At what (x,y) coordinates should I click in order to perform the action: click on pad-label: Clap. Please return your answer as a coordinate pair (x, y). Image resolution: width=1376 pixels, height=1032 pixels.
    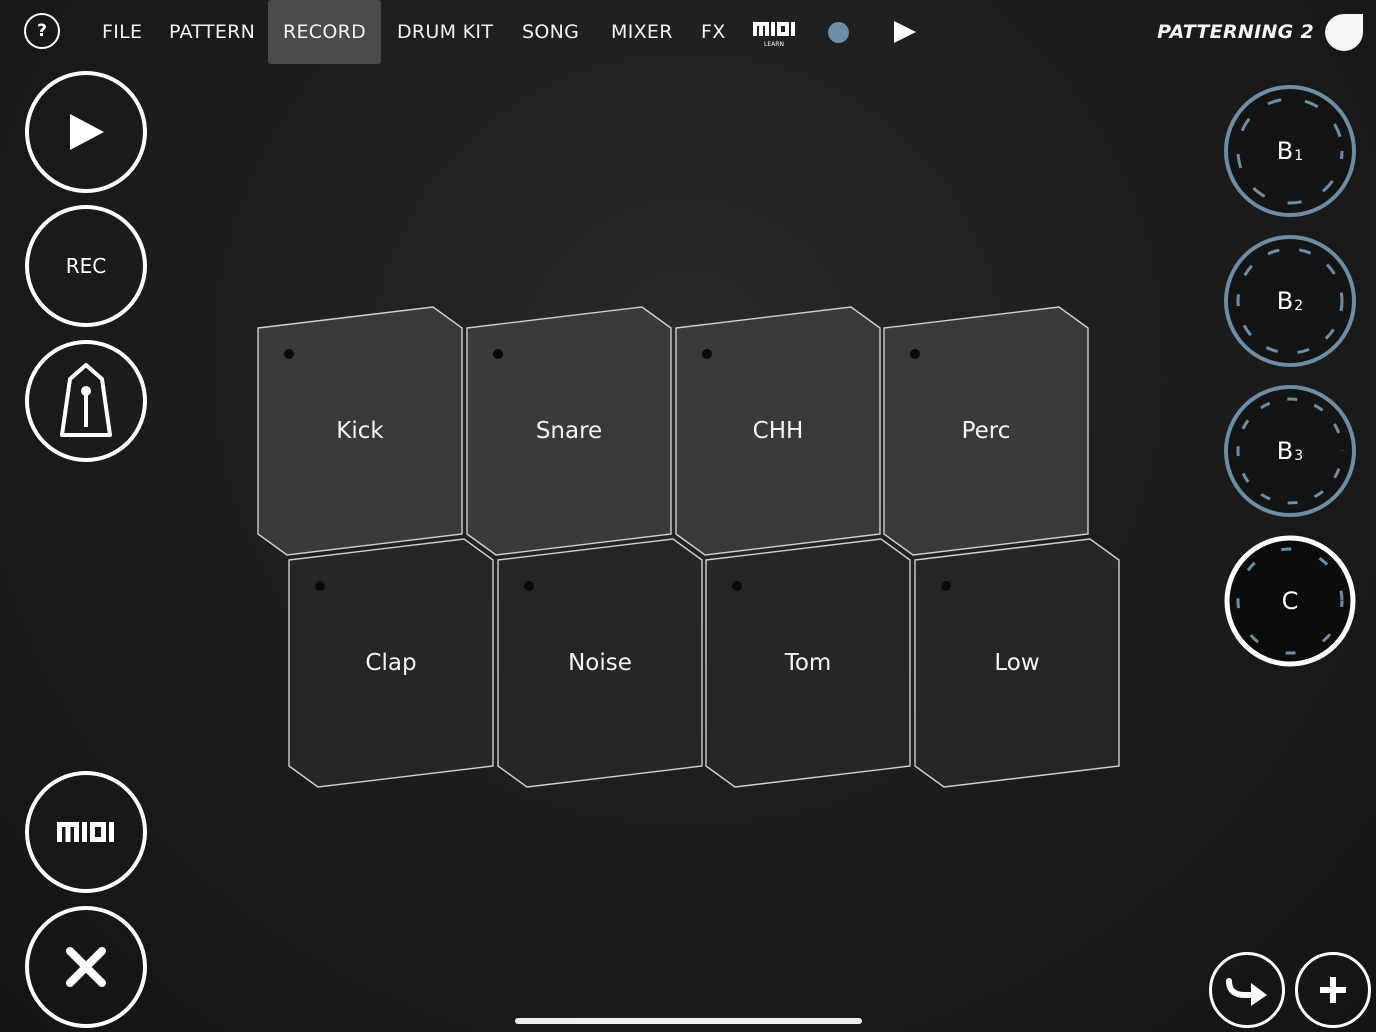
    Looking at the image, I should click on (391, 663).